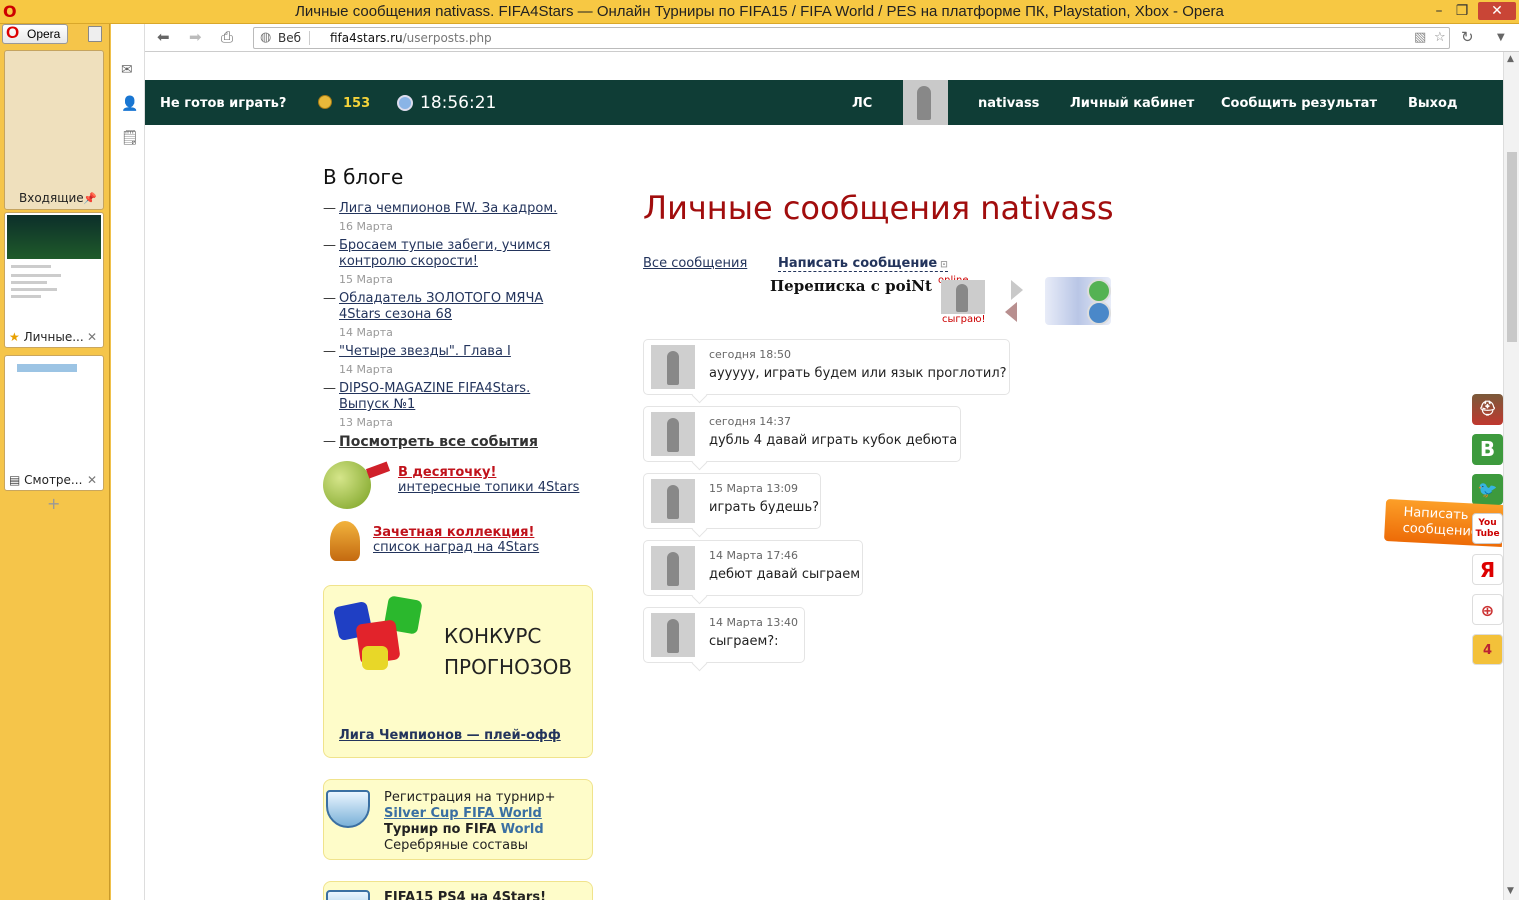 The width and height of the screenshot is (1519, 900). Describe the element at coordinates (1487, 528) in the screenshot. I see `youtube-icon: You Tube` at that location.